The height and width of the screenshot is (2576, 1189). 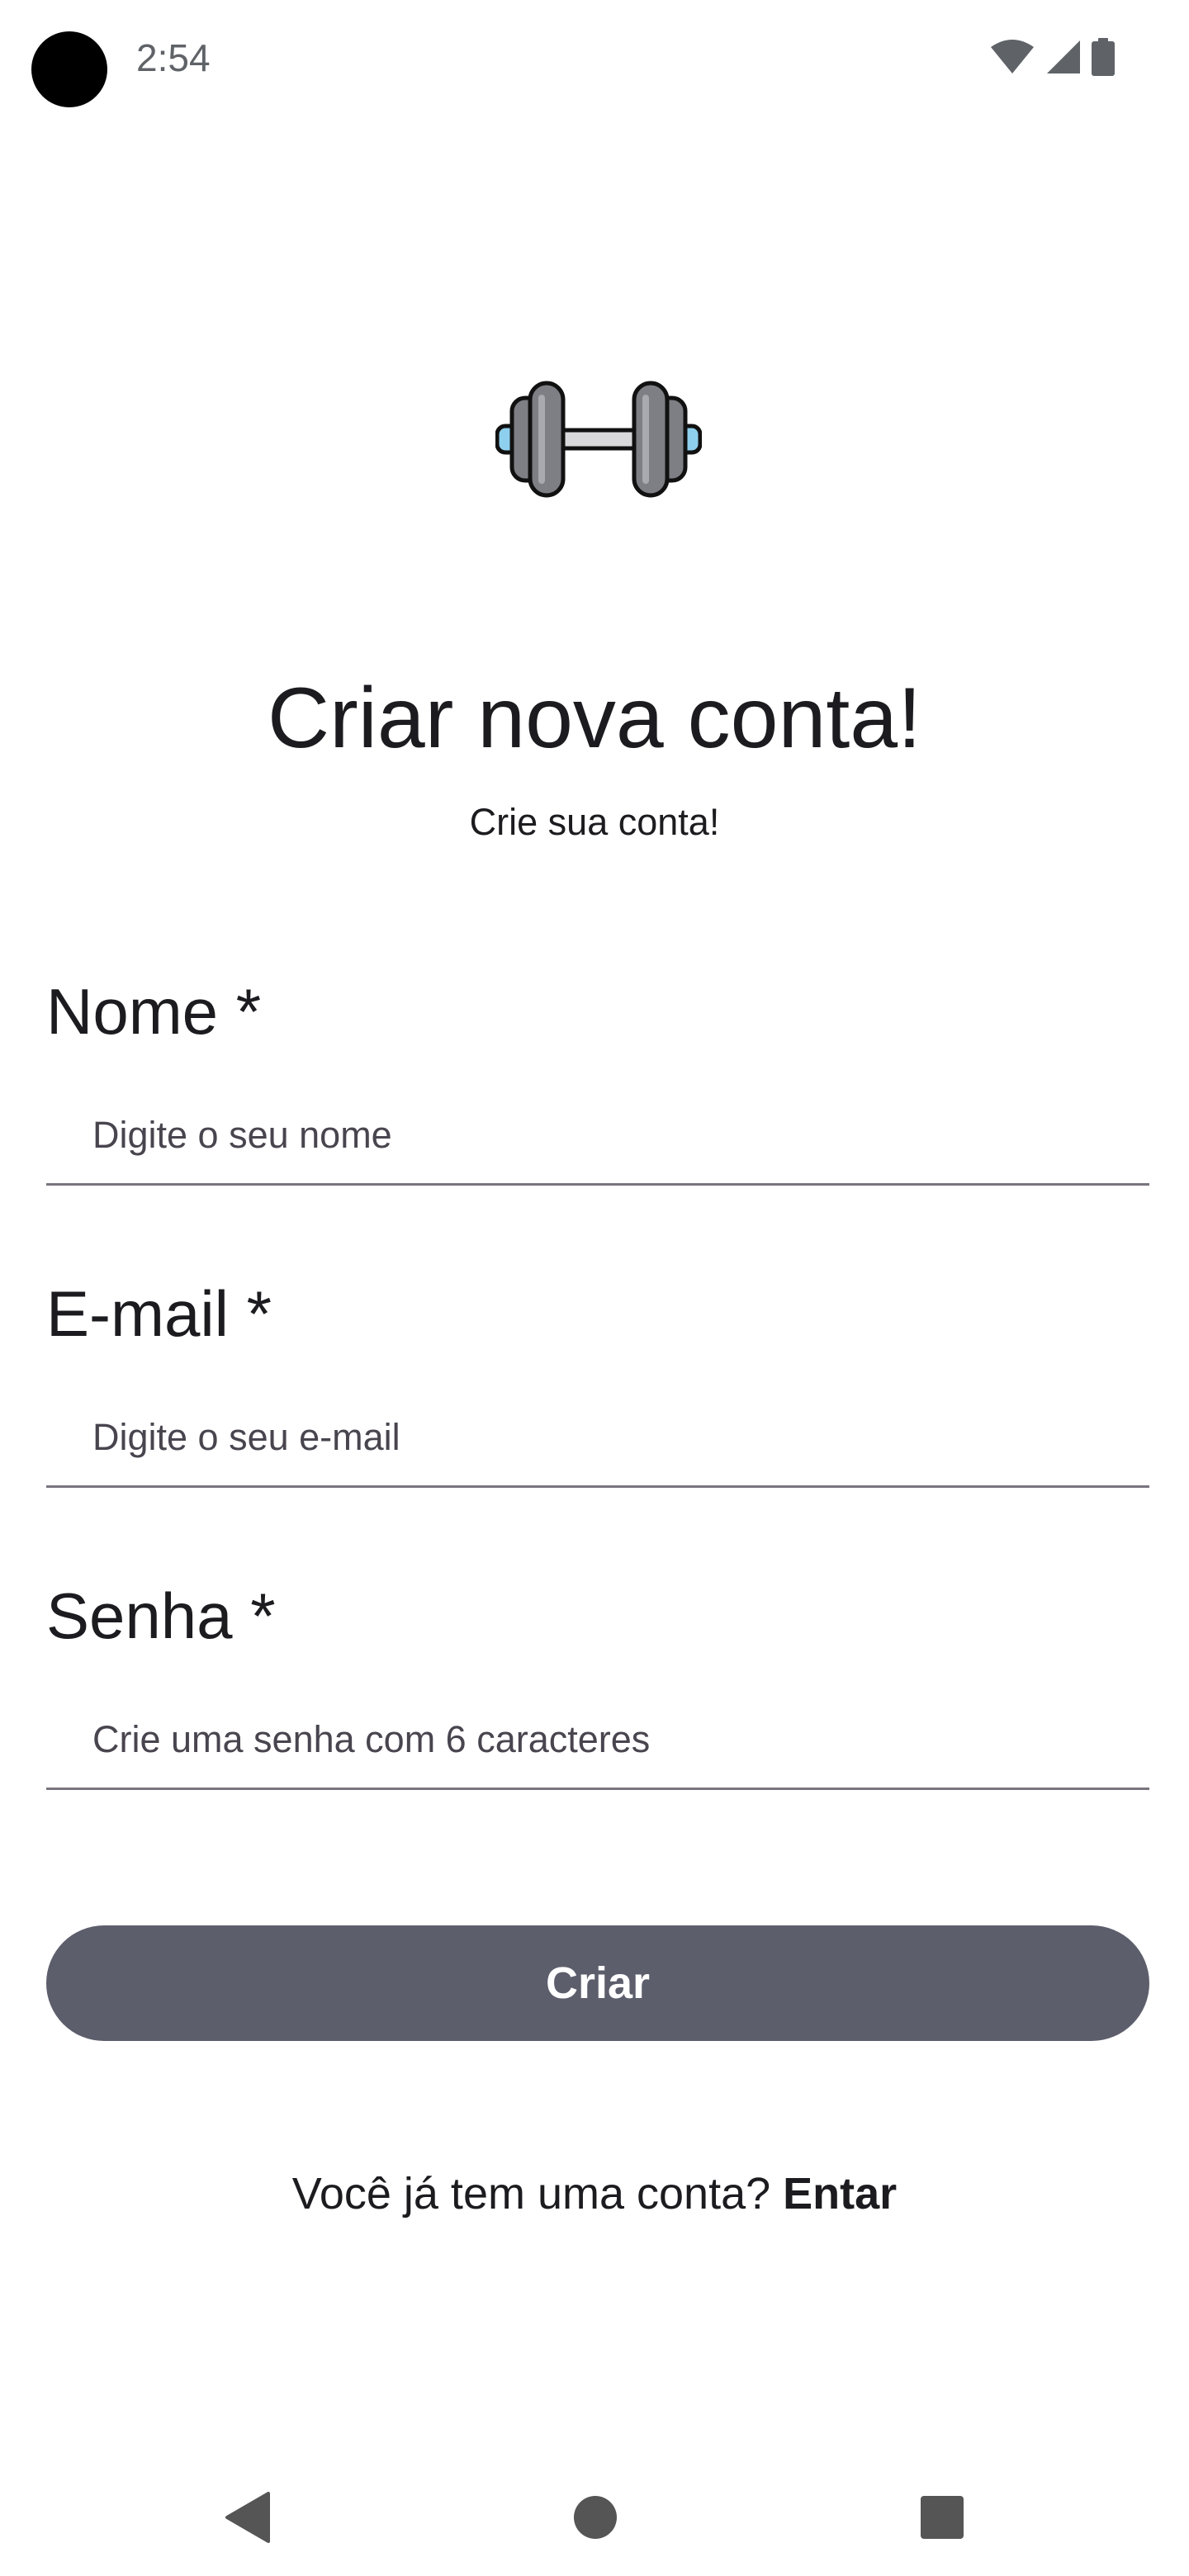 I want to click on status-bar: 2:54, so click(x=594, y=62).